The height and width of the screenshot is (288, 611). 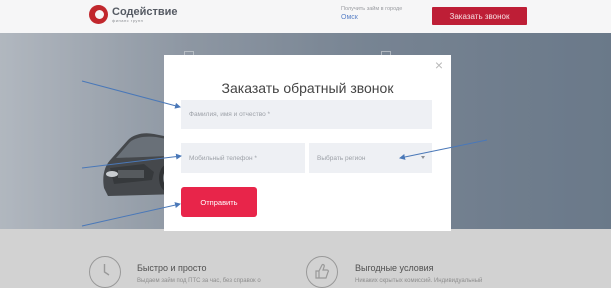 I want to click on city-selector: Получить займ в городе Омск, so click(x=371, y=14).